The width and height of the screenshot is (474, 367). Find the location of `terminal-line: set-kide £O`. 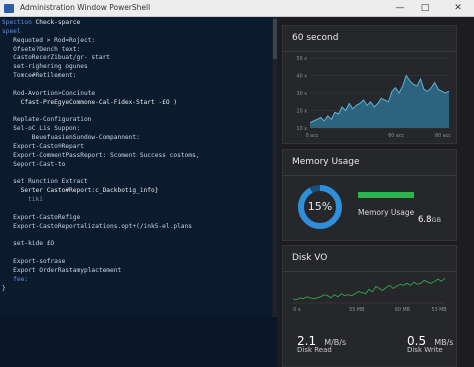

terminal-line: set-kide £O is located at coordinates (28, 244).